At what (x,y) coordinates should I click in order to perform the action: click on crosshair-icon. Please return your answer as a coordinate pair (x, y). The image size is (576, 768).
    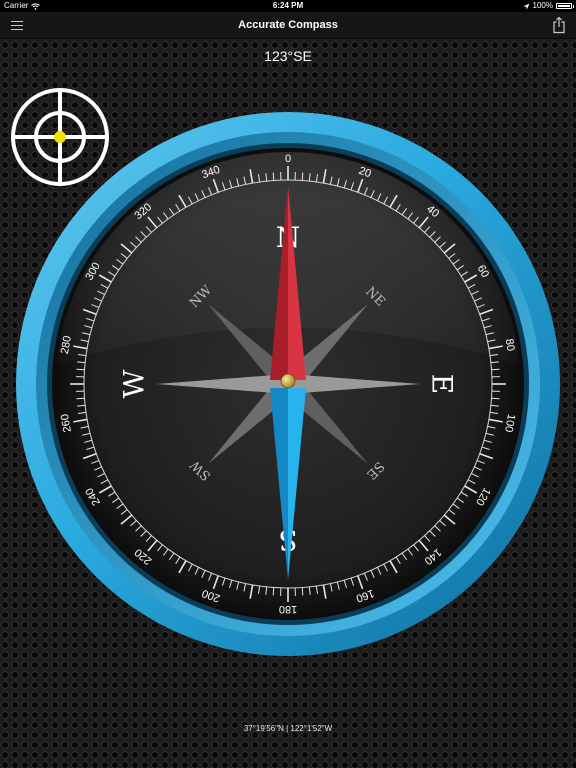
    Looking at the image, I should click on (60, 137).